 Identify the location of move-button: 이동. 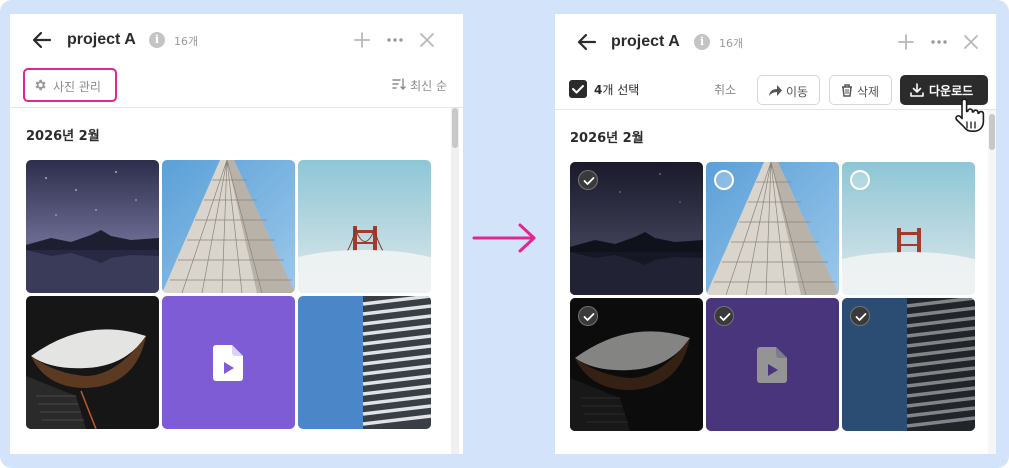
(788, 90).